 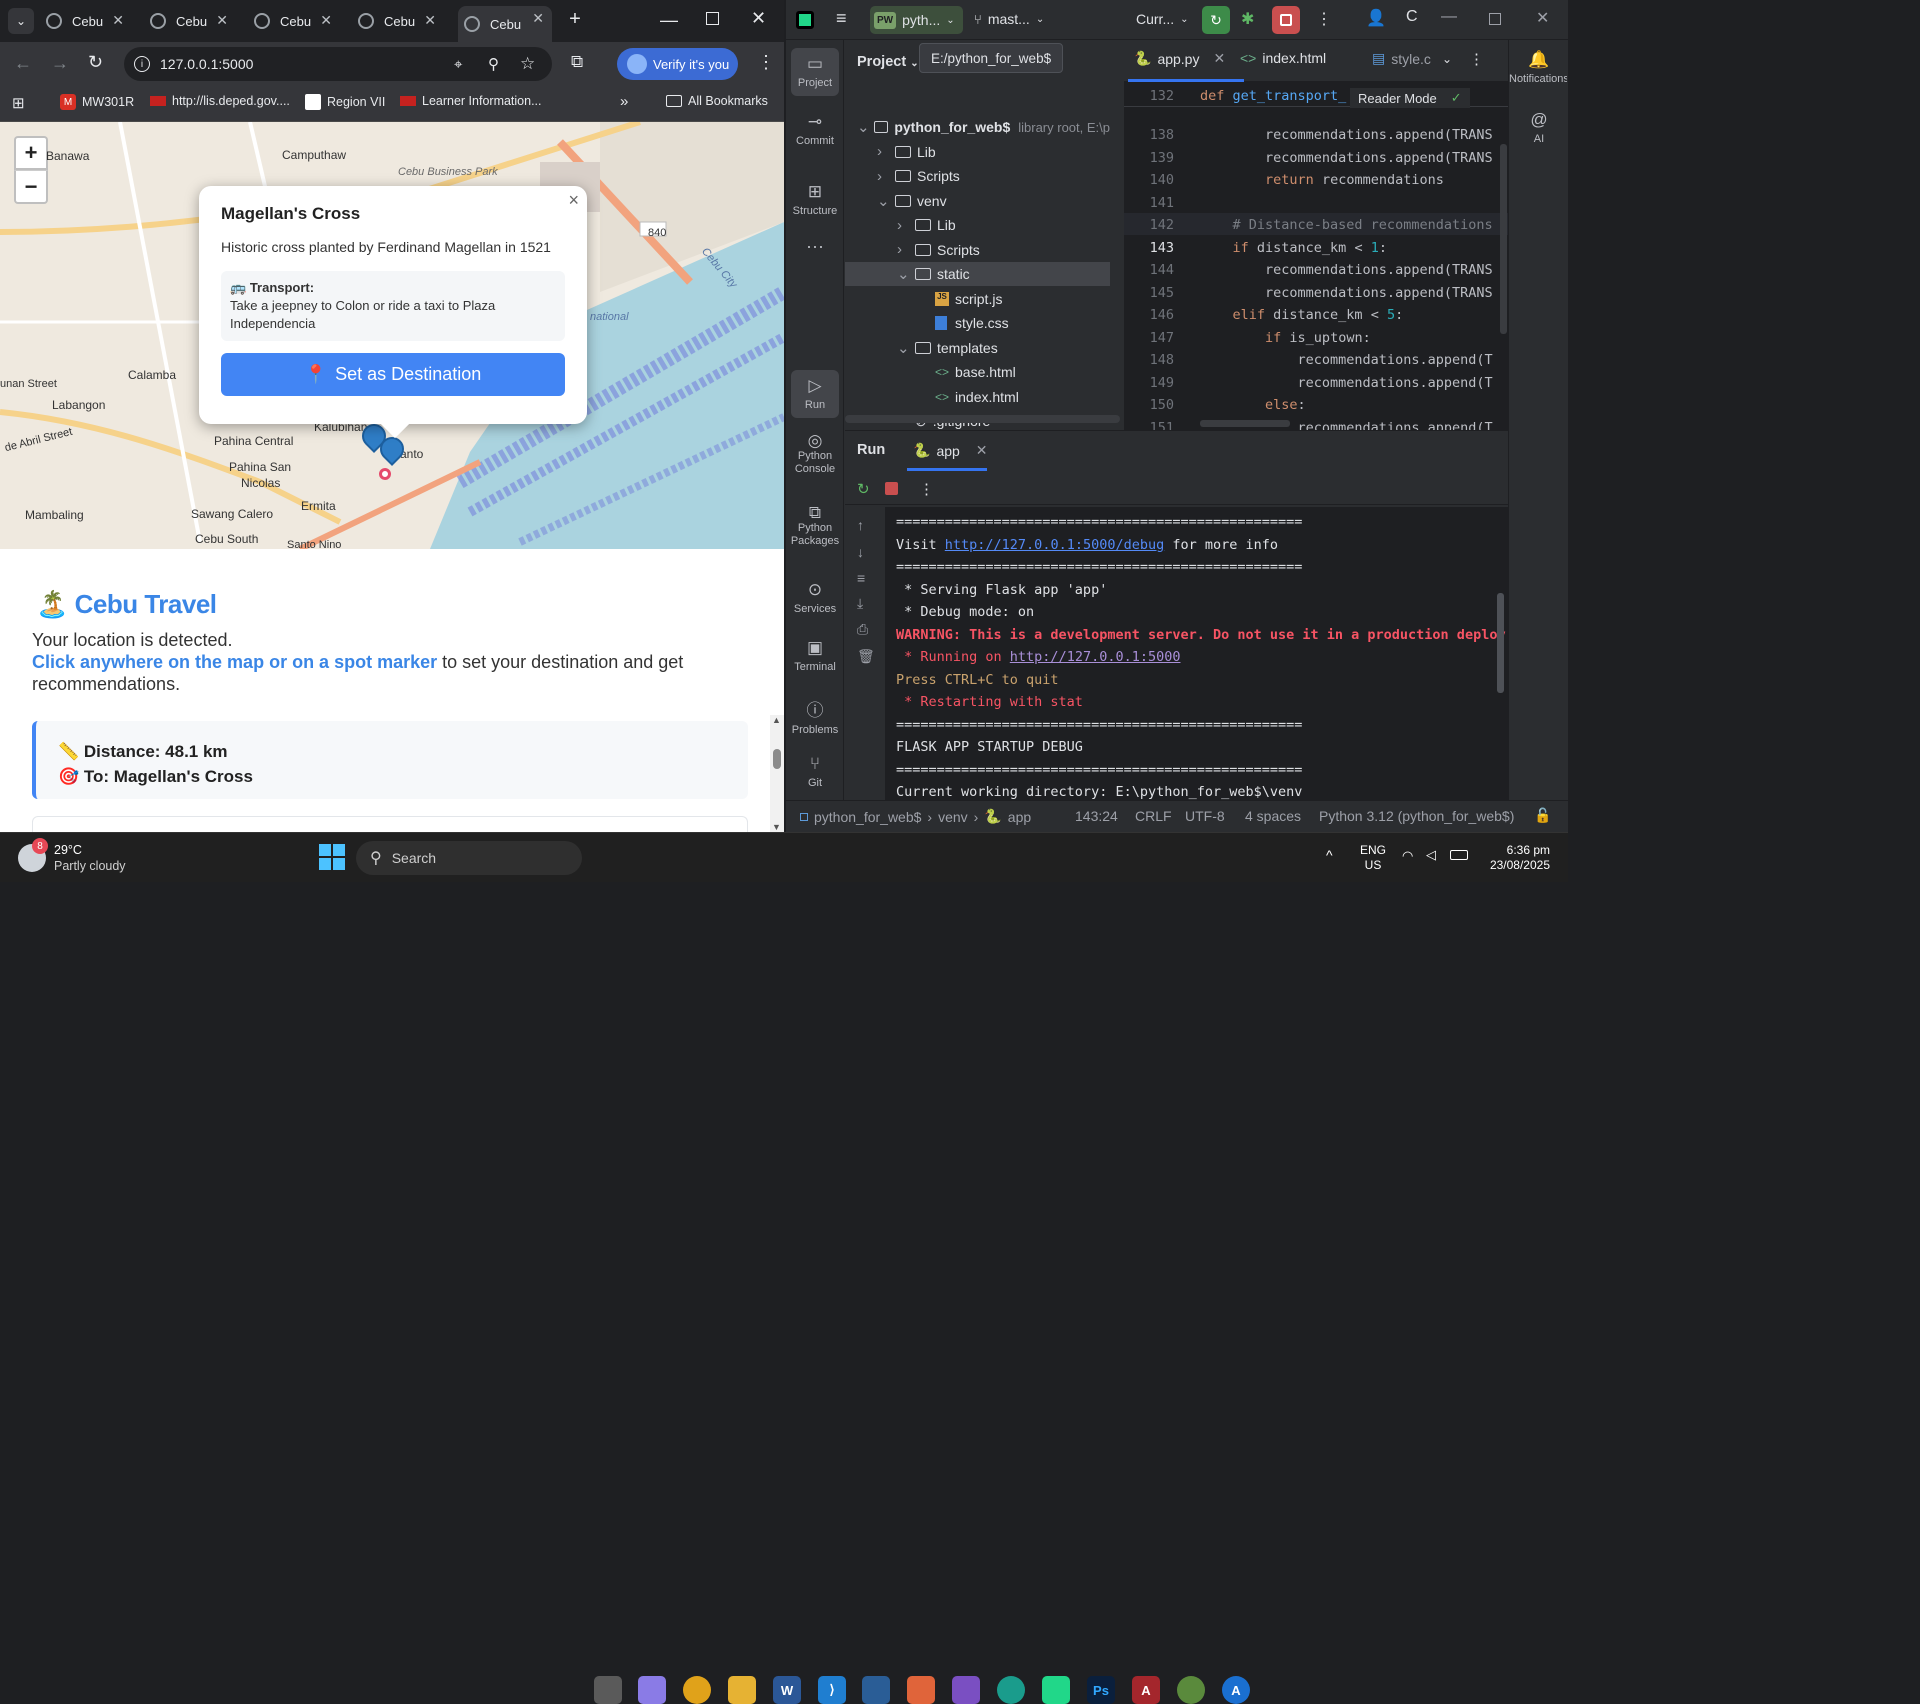 What do you see at coordinates (815, 129) in the screenshot?
I see `commit-tool-button: ⊸ Commit` at bounding box center [815, 129].